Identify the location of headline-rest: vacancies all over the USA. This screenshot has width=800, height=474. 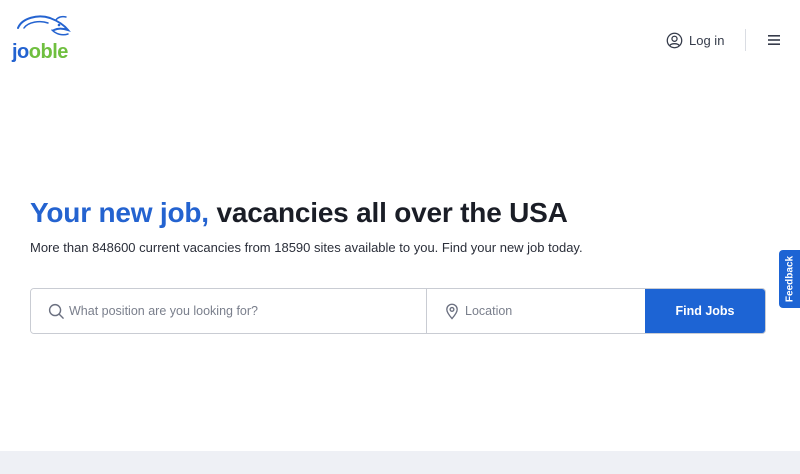
(388, 212).